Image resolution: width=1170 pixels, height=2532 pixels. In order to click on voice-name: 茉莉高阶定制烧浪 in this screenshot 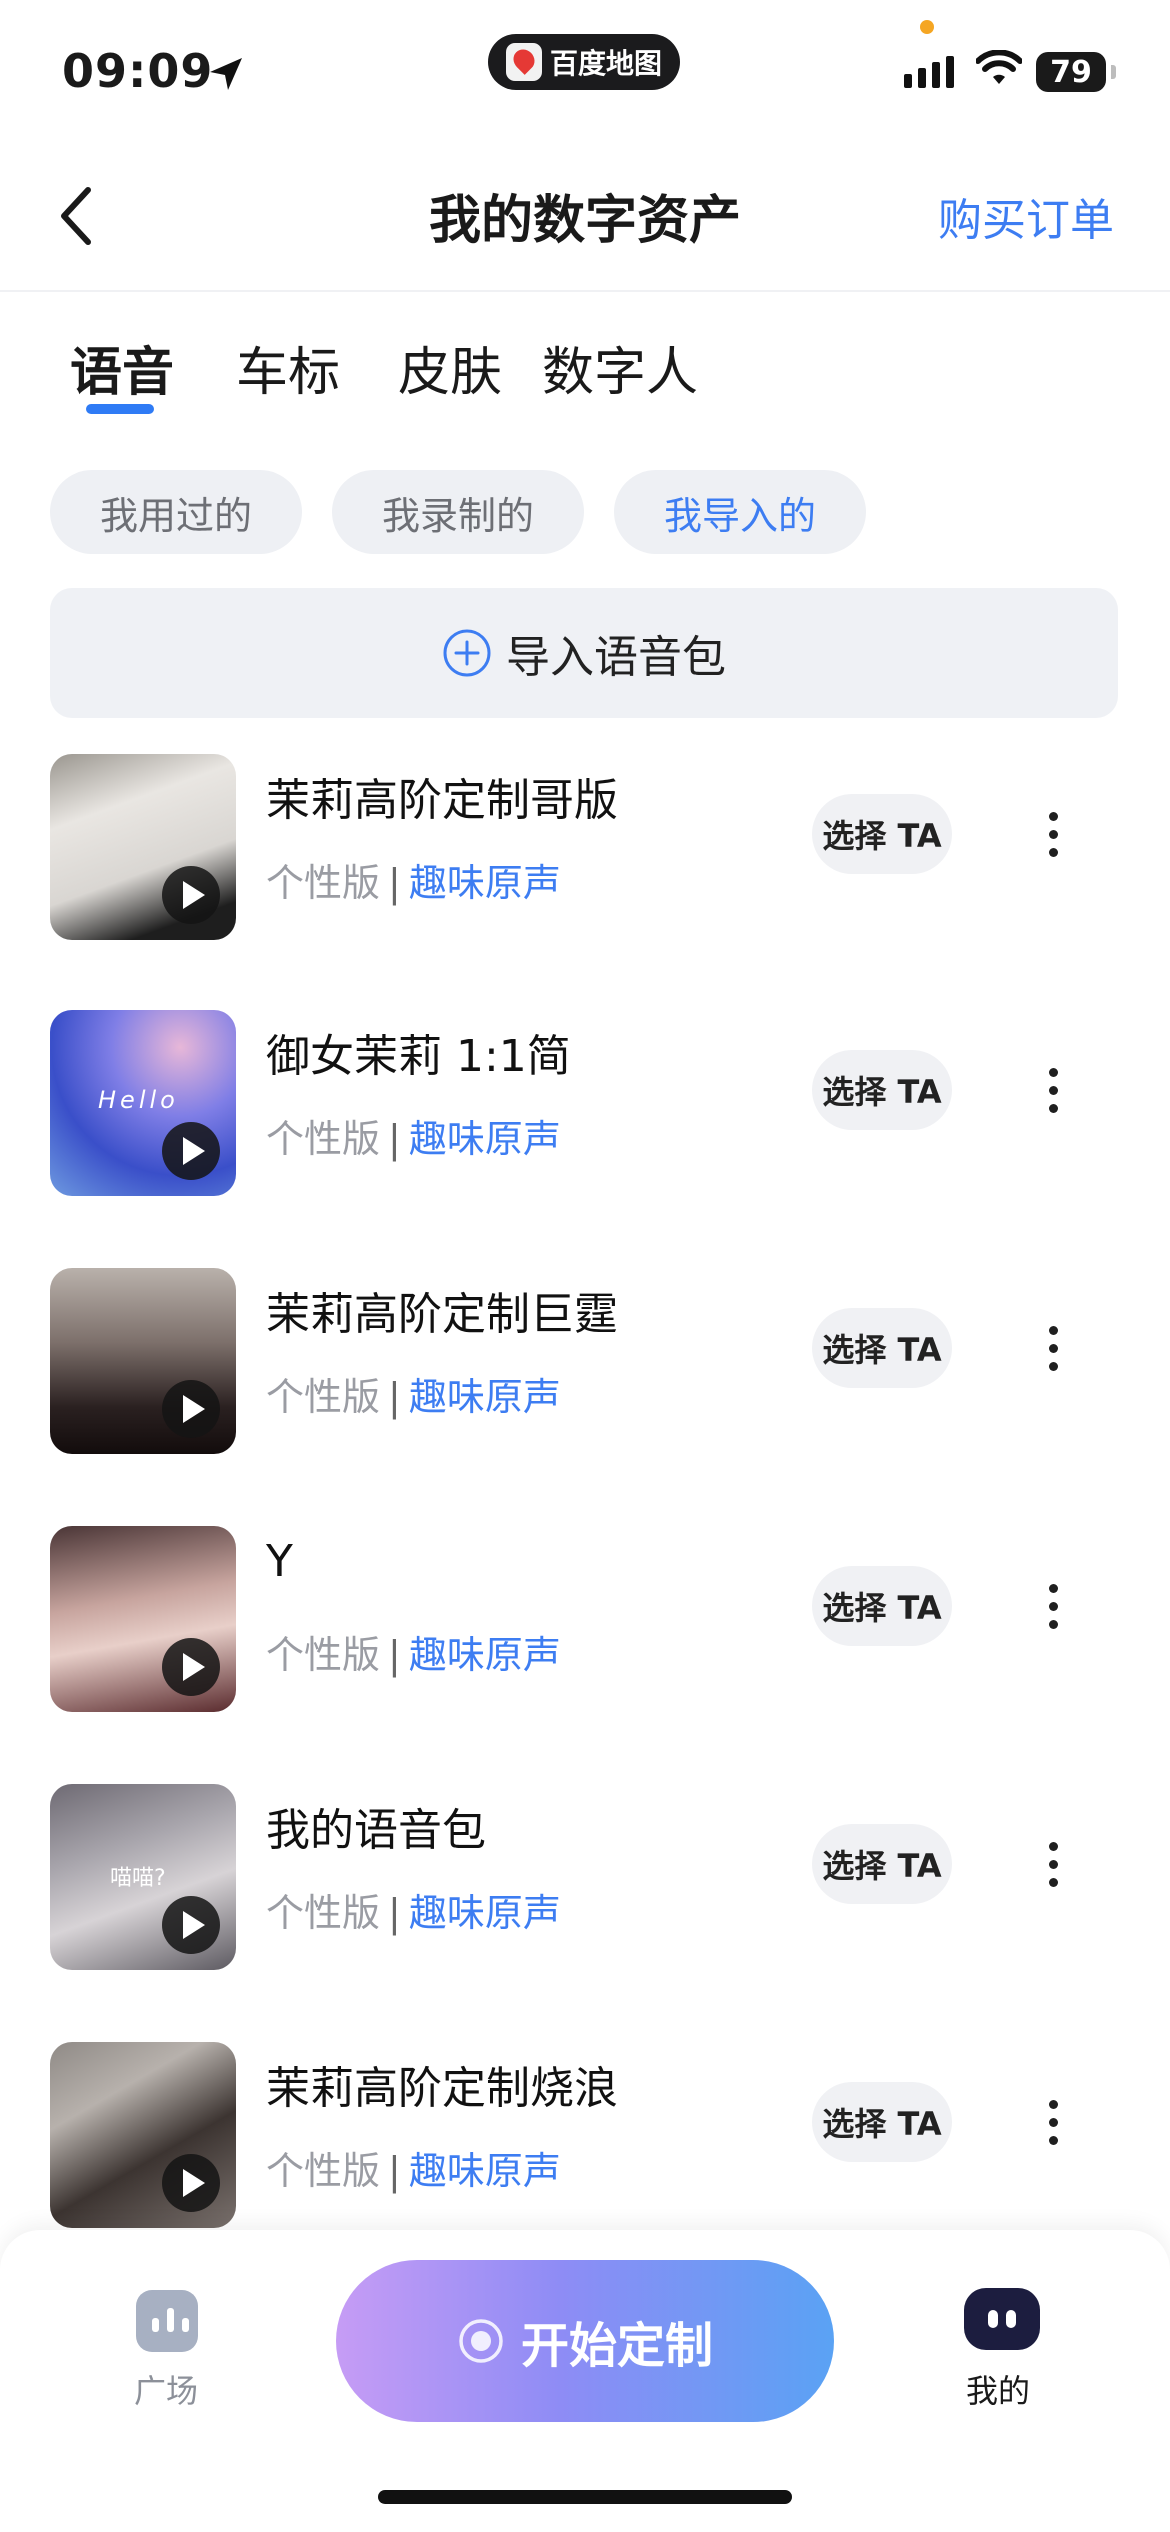, I will do `click(442, 2088)`.